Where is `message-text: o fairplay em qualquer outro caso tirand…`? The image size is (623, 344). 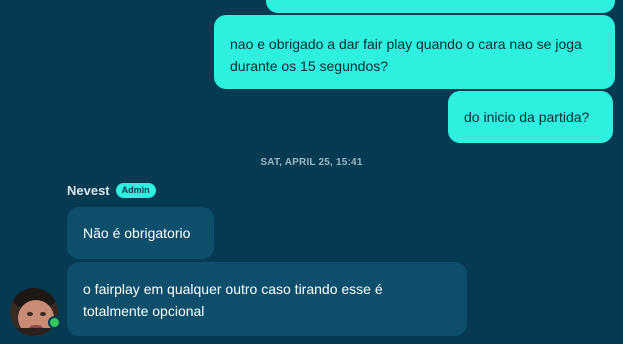 message-text: o fairplay em qualquer outro caso tirand… is located at coordinates (233, 300).